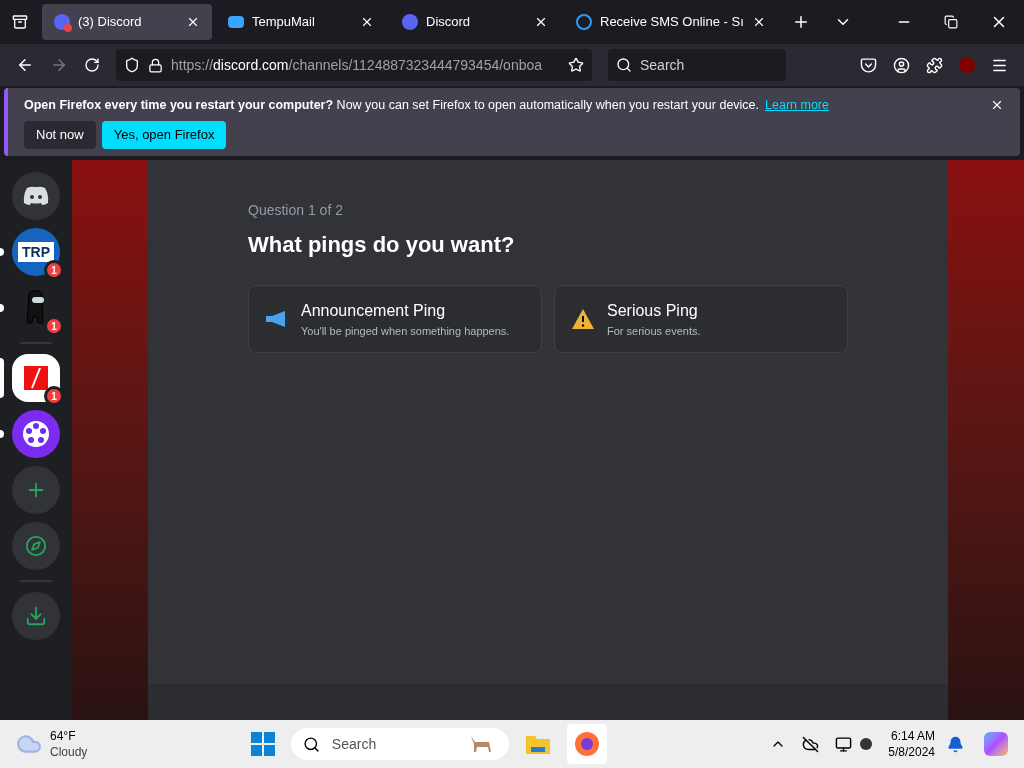 Image resolution: width=1024 pixels, height=768 pixels. Describe the element at coordinates (868, 65) in the screenshot. I see `pocket-icon` at that location.